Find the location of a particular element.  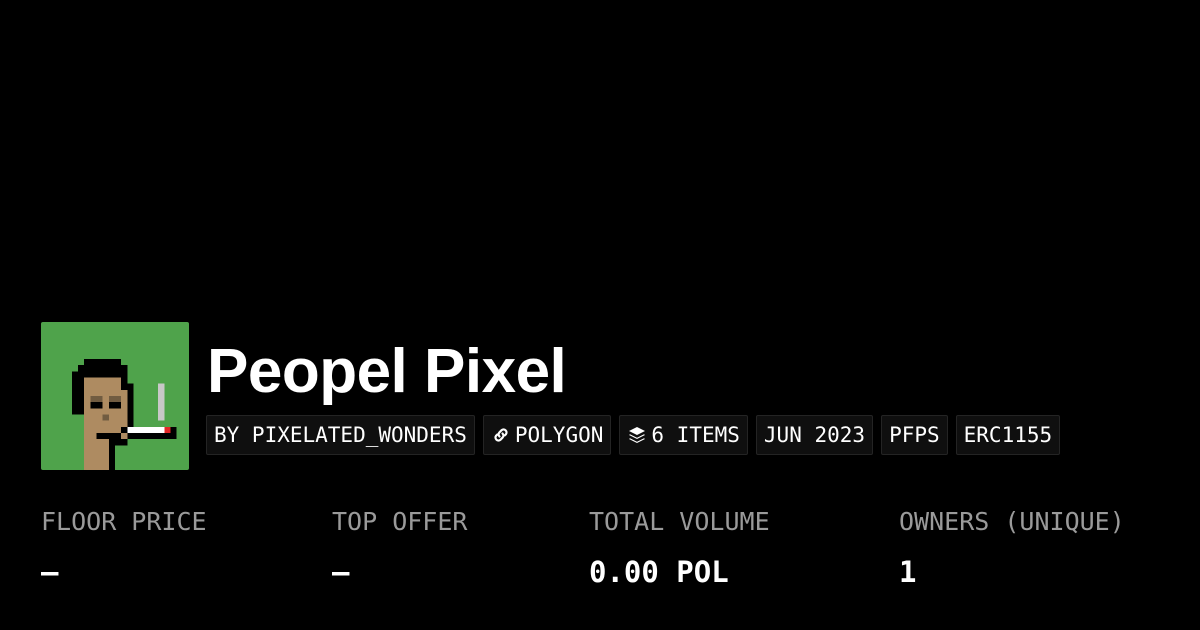

collection-avatar is located at coordinates (115, 396).